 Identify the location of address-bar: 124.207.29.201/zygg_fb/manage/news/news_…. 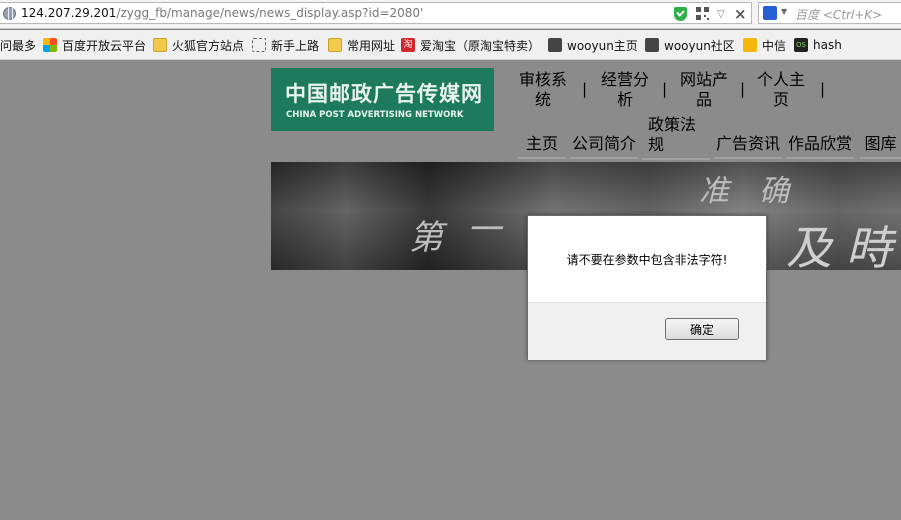
(450, 14).